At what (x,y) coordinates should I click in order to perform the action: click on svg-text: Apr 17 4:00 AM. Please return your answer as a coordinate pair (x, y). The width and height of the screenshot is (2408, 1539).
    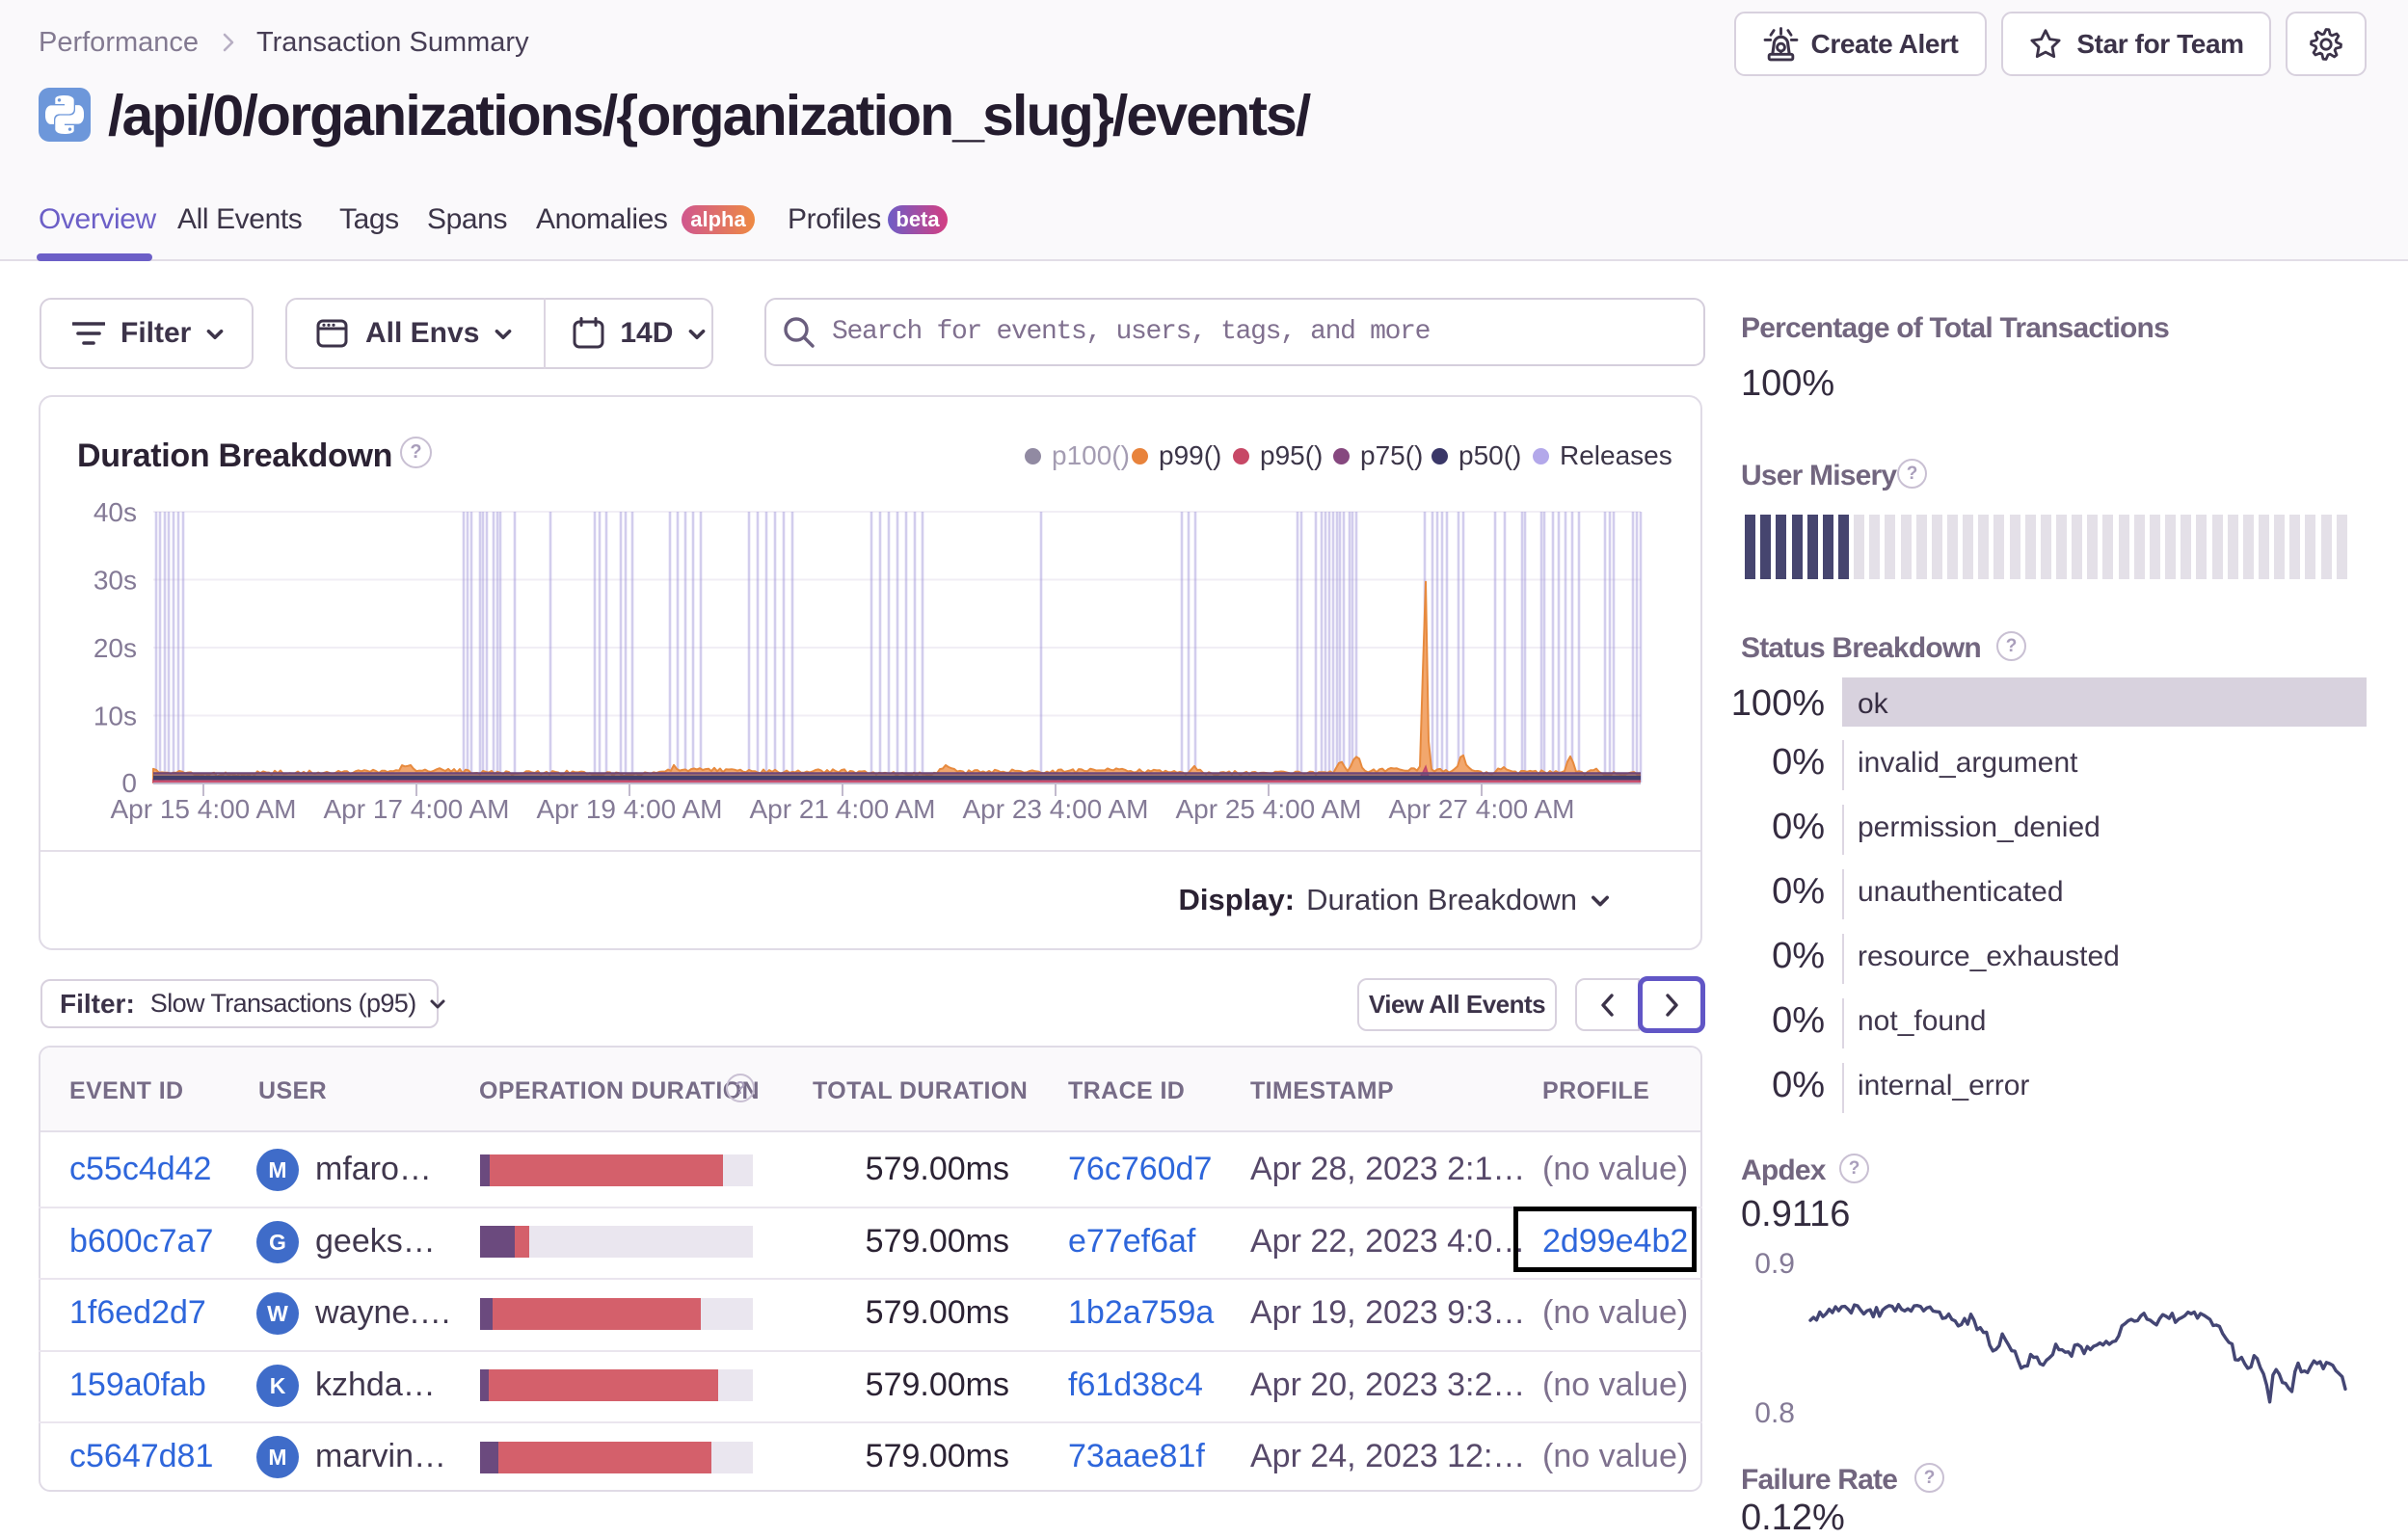
    Looking at the image, I should click on (416, 809).